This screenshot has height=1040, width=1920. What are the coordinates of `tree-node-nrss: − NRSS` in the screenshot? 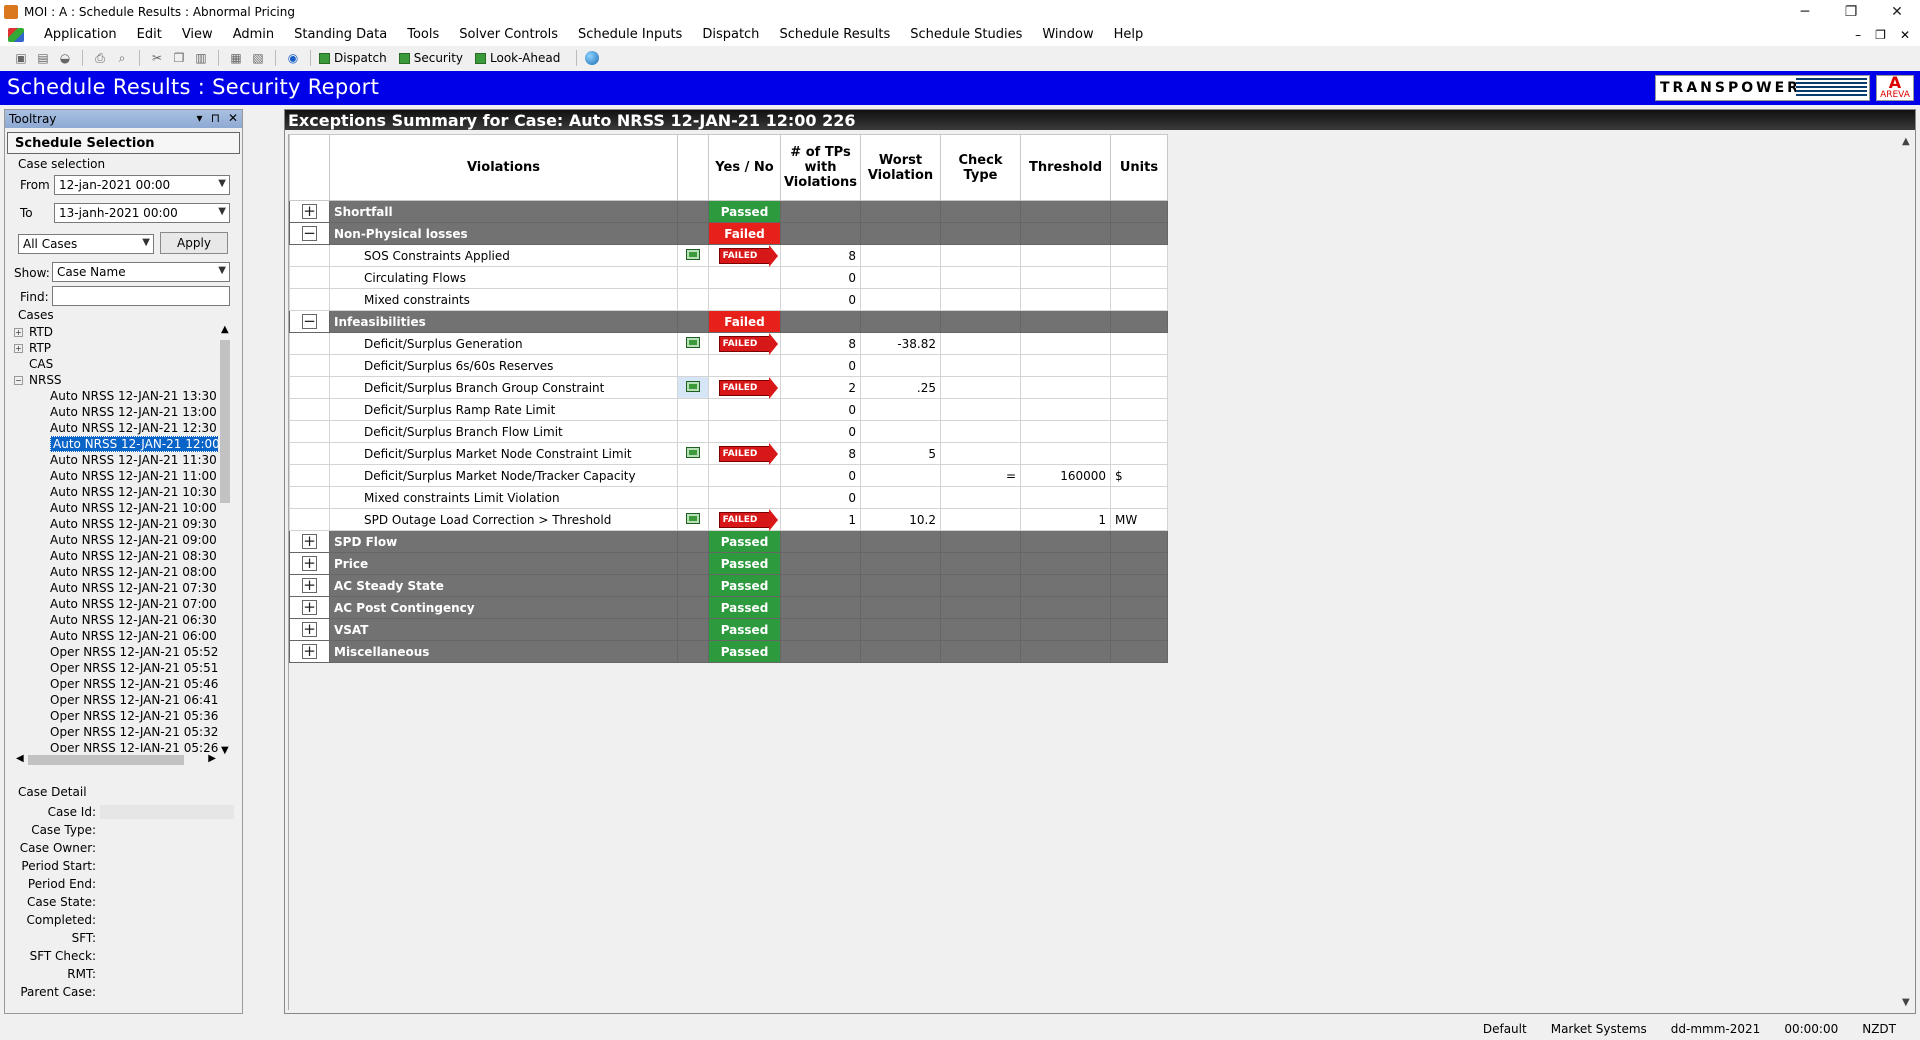 It's located at (116, 380).